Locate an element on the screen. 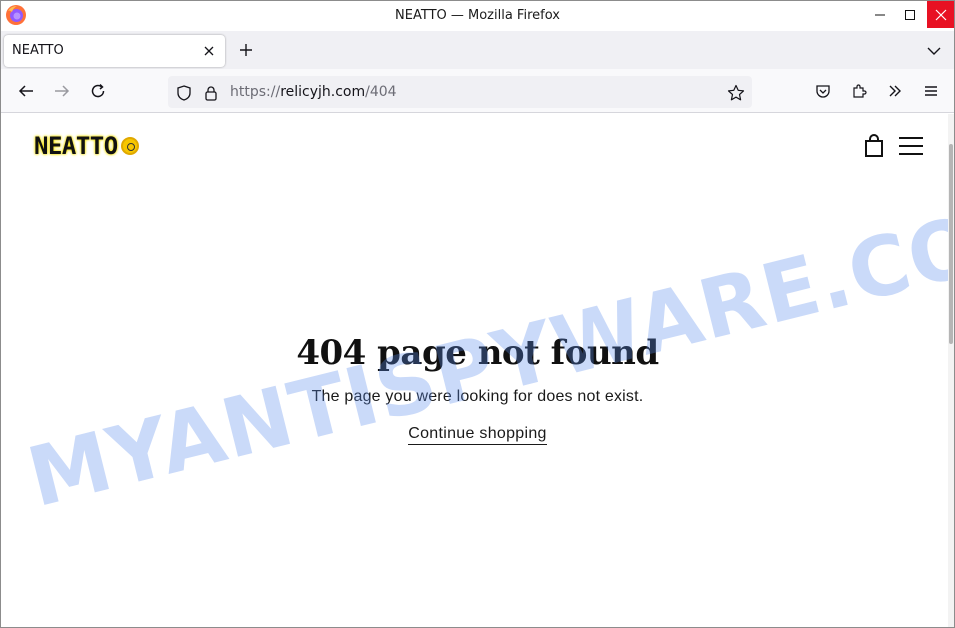  url-path: /404 is located at coordinates (381, 92).